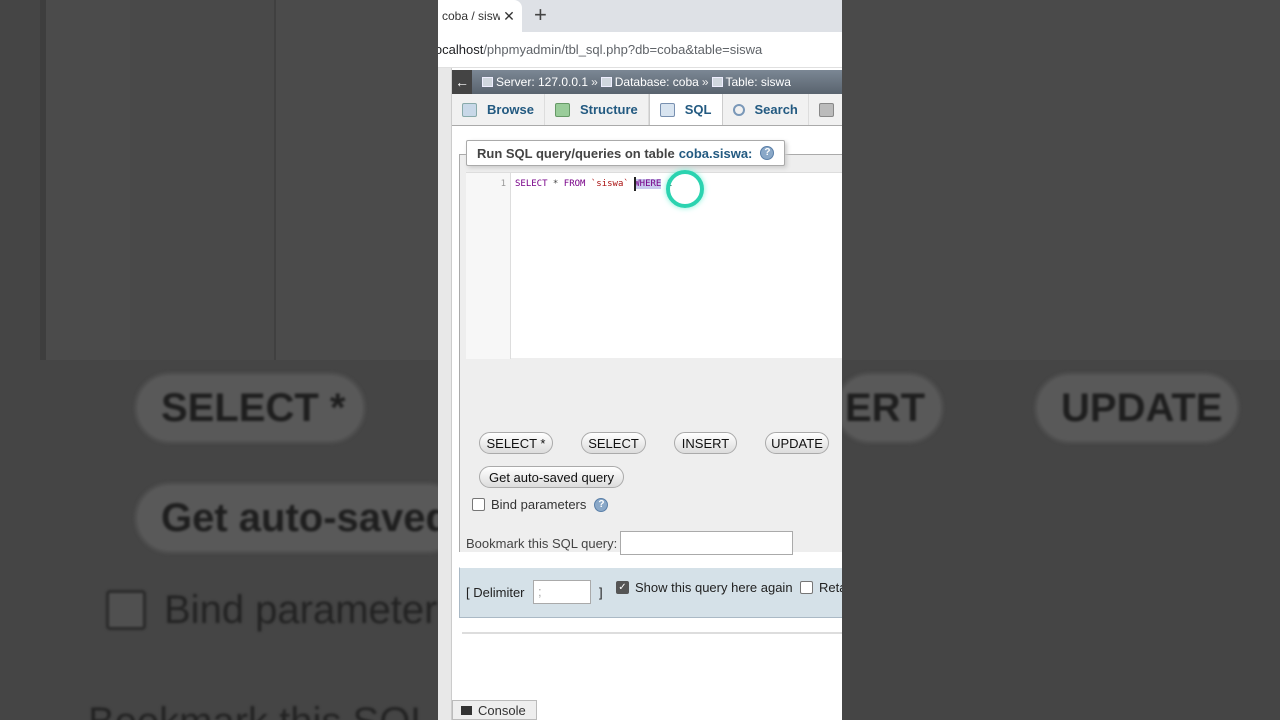 The image size is (1280, 720). I want to click on delimiter-input: ;, so click(562, 592).